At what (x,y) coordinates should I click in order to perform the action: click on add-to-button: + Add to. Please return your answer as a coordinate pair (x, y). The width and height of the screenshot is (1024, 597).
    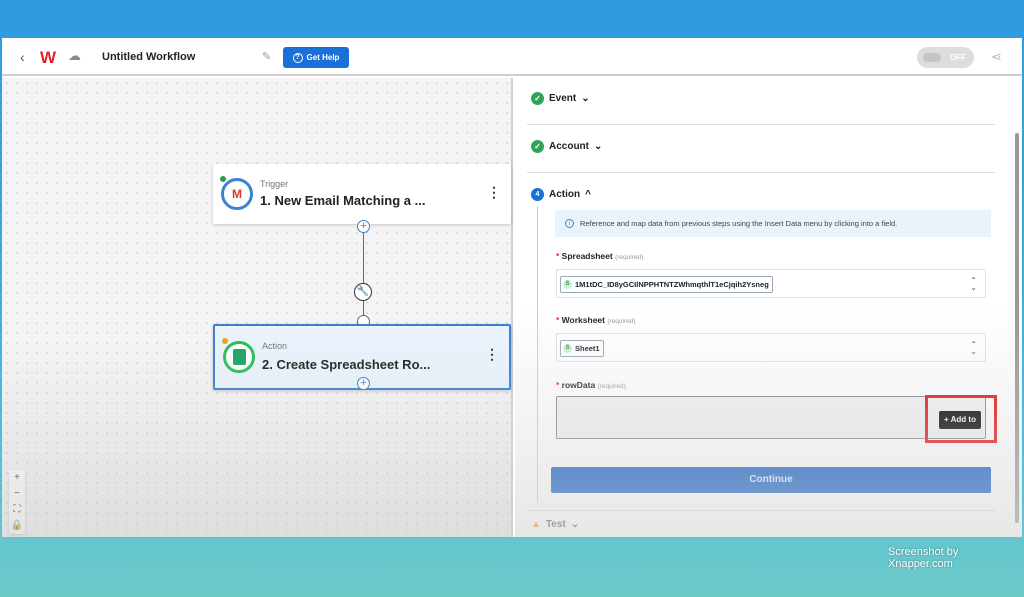
    Looking at the image, I should click on (960, 420).